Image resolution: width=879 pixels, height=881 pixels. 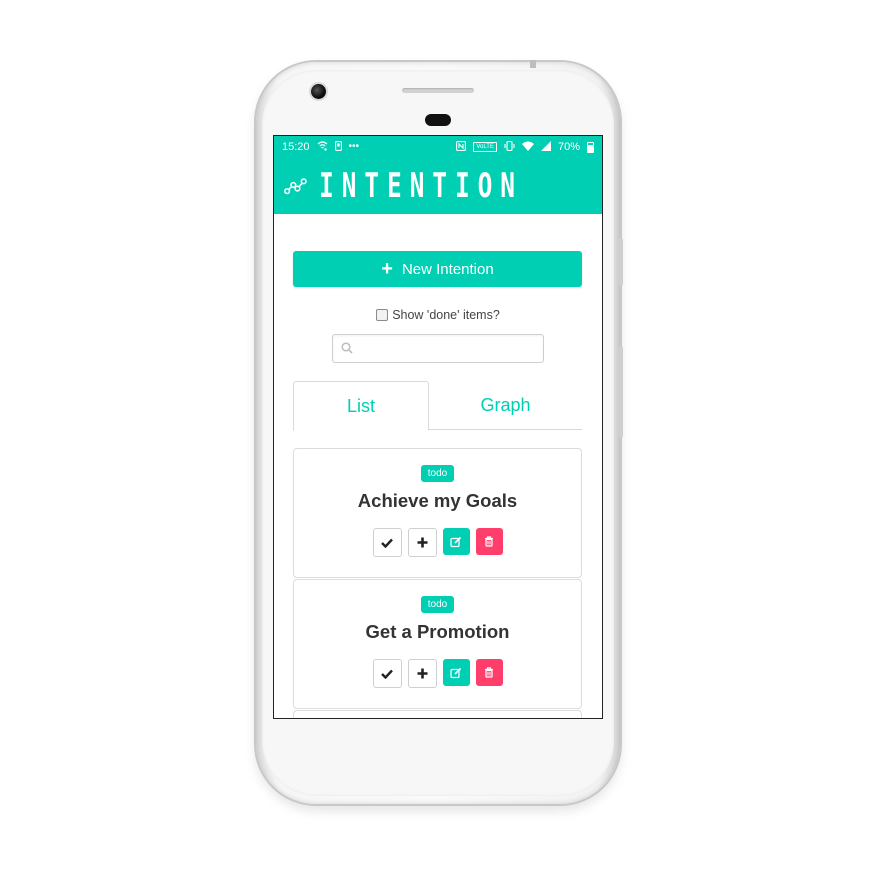 What do you see at coordinates (437, 644) in the screenshot?
I see `intention-card: todo Get a Promotion` at bounding box center [437, 644].